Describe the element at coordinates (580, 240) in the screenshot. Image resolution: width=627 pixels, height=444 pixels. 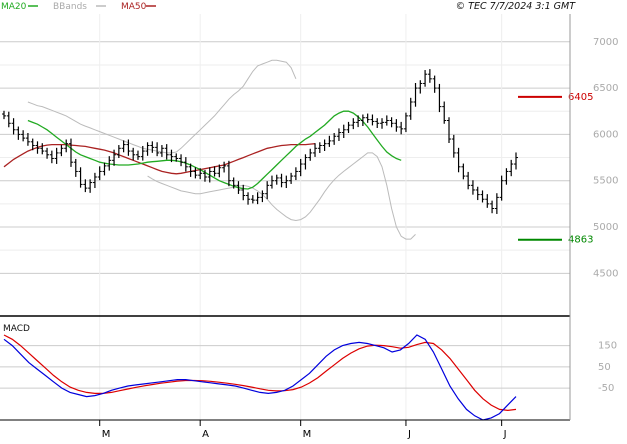
I see `level-label: 4863` at that location.